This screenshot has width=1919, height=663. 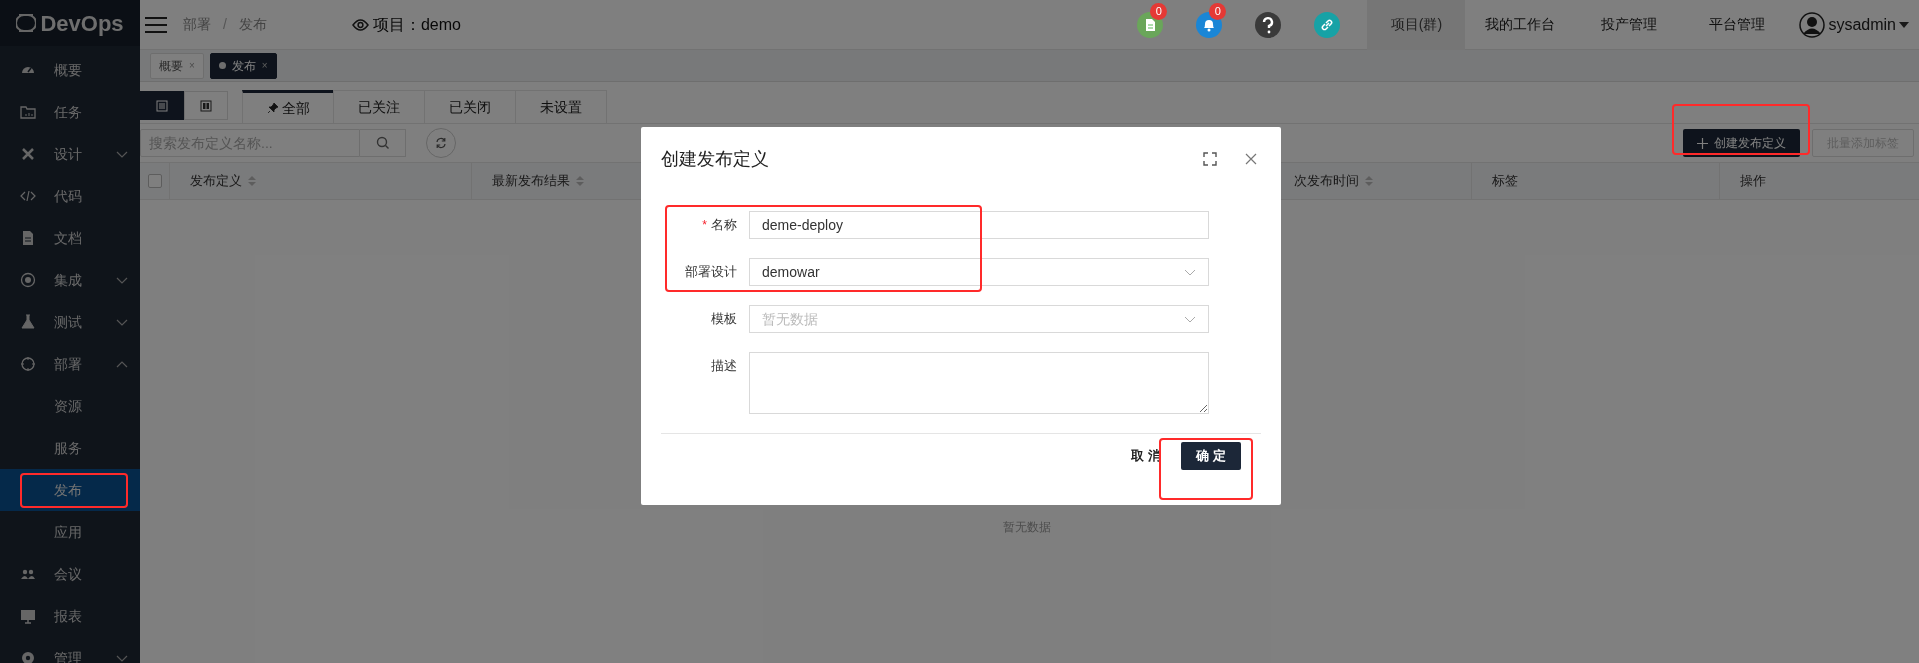 What do you see at coordinates (70, 112) in the screenshot?
I see `sidebar-item: 任务` at bounding box center [70, 112].